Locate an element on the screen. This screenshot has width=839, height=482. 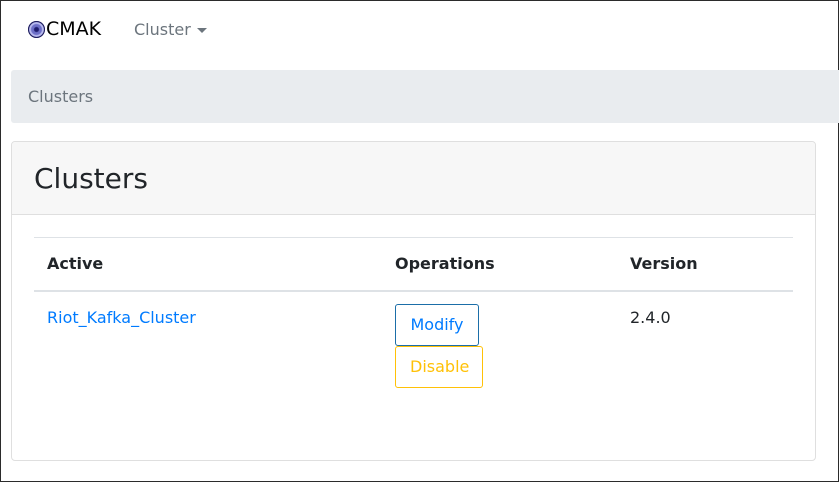
cluster-dropdown: Cluster is located at coordinates (170, 29).